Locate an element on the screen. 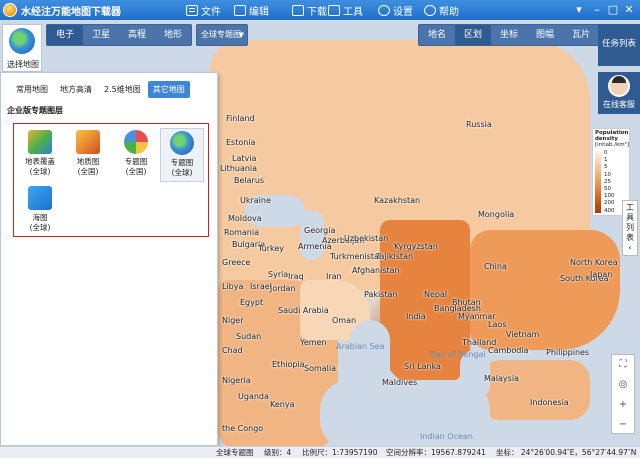 The width and height of the screenshot is (640, 458). status-coords: 坐标： 24°26′00.94″E，56°27′44.97″N is located at coordinates (566, 452).